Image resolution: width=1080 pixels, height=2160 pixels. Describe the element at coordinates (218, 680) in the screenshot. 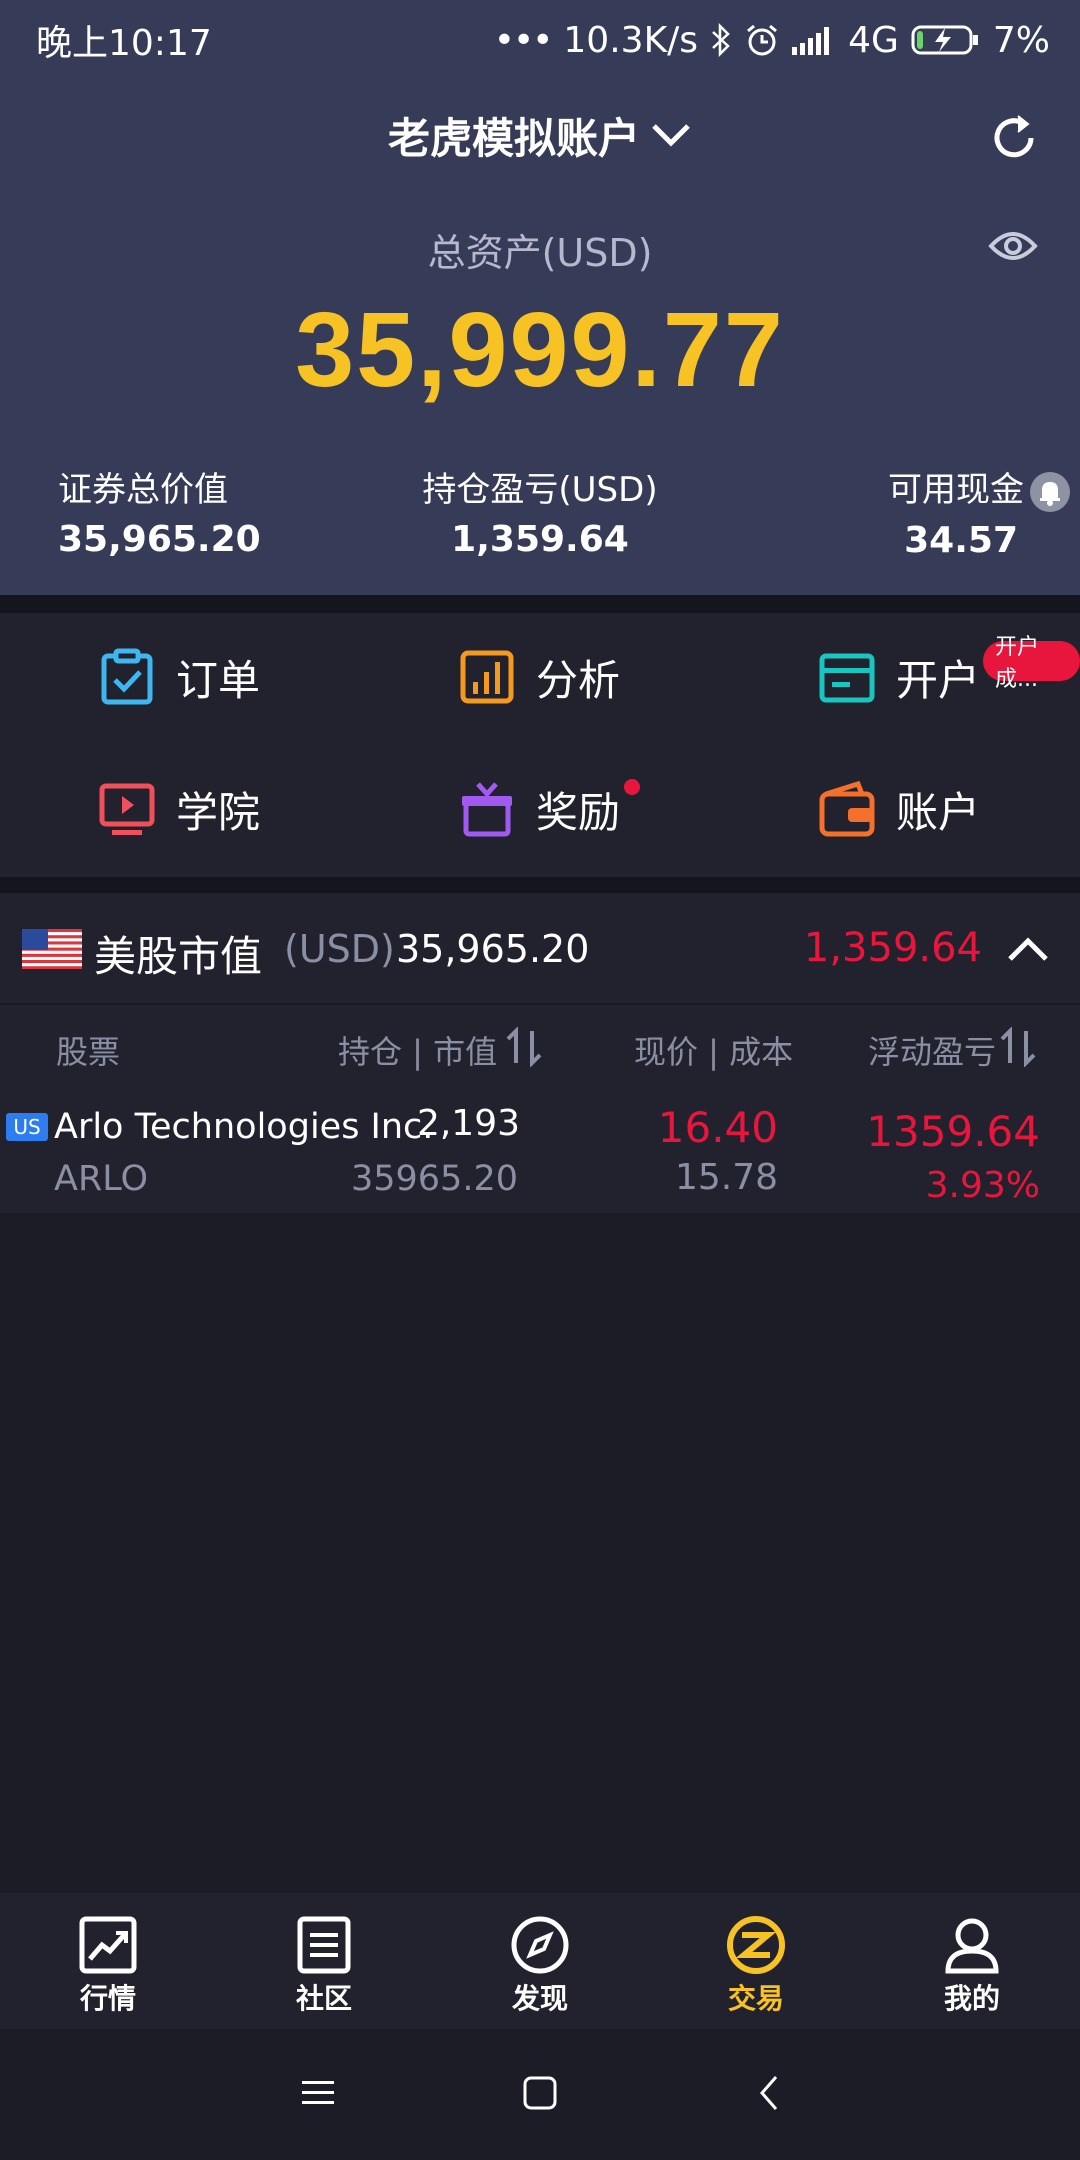

I see `orders-label: 订单` at that location.